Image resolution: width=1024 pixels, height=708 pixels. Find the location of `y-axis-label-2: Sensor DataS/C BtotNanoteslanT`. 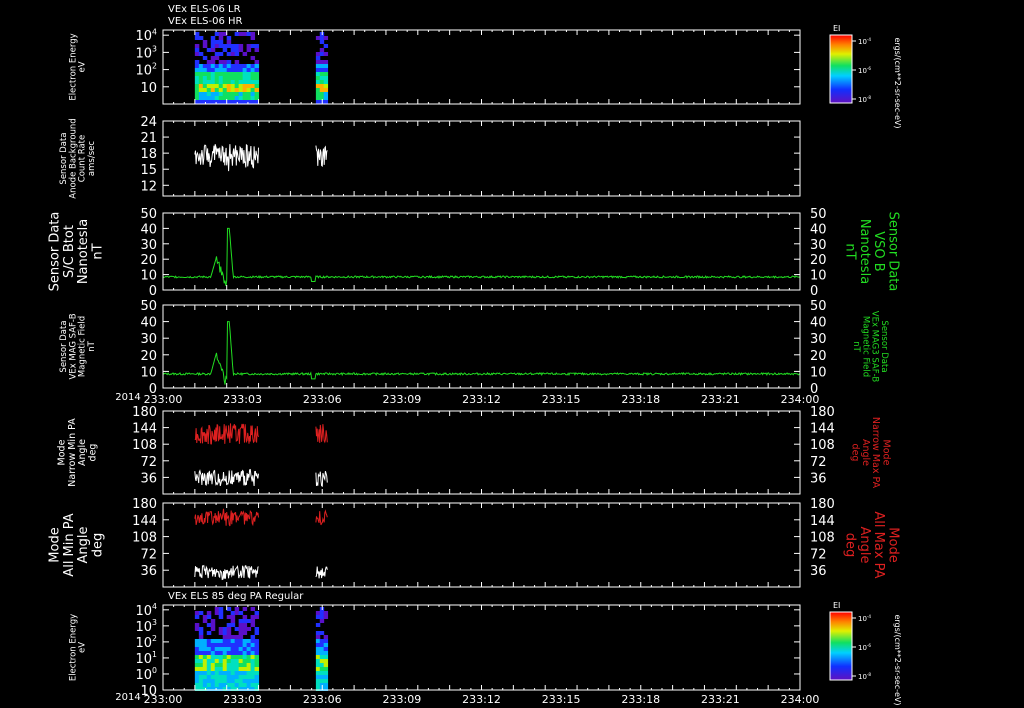

y-axis-label-2: Sensor DataS/C BtotNanoteslanT is located at coordinates (77, 252).